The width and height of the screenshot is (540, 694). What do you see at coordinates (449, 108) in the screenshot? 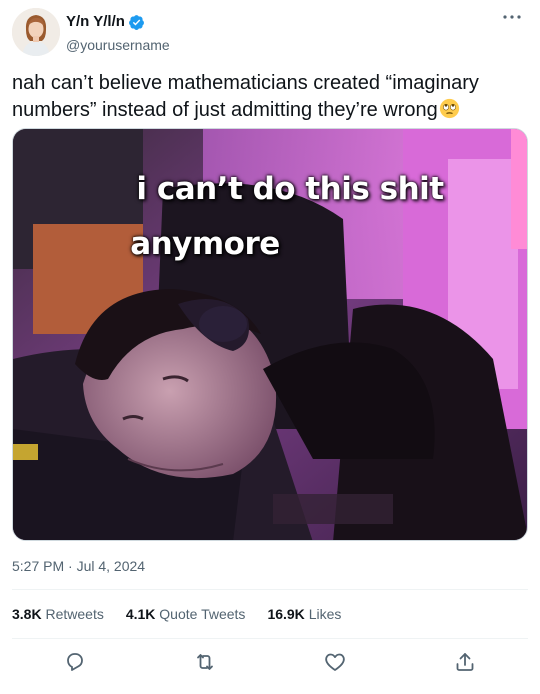
I see `face-with-rolling-eyes-emoji` at bounding box center [449, 108].